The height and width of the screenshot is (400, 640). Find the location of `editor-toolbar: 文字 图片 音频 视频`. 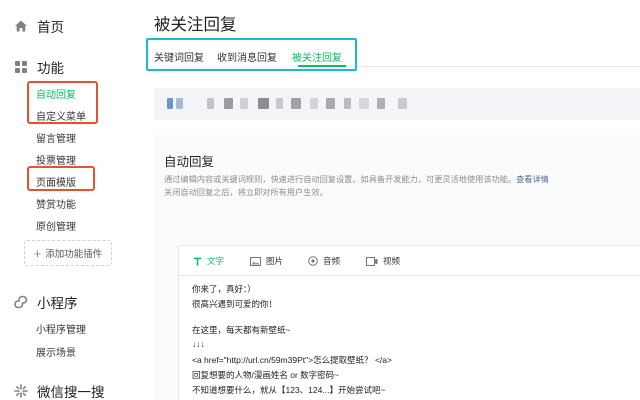

editor-toolbar: 文字 图片 音频 视频 is located at coordinates (409, 261).